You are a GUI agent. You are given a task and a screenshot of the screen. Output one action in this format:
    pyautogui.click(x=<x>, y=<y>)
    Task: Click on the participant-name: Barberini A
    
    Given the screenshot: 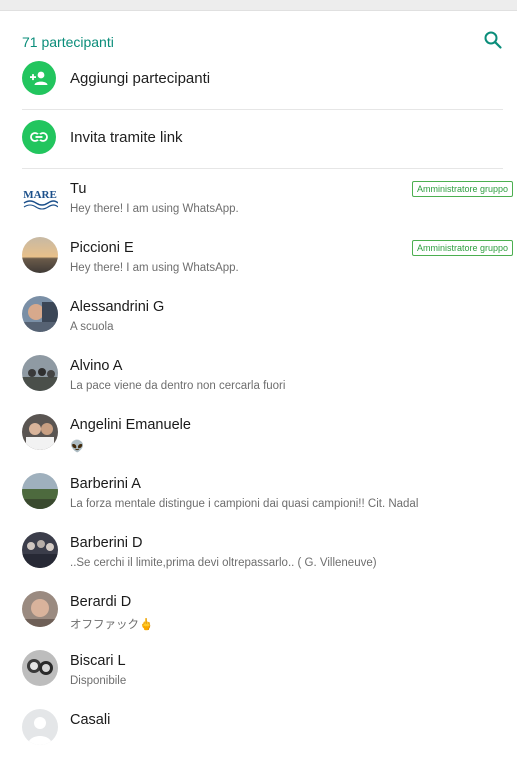 What is the action you would take?
    pyautogui.click(x=105, y=484)
    